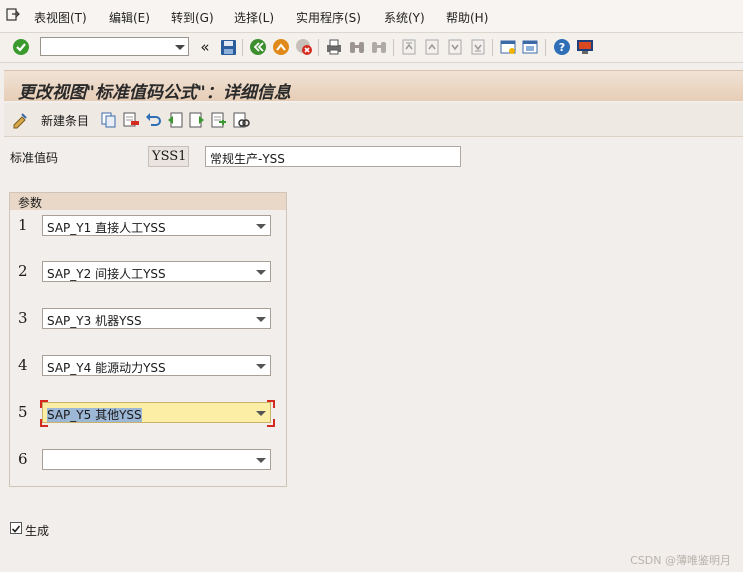 This screenshot has height=572, width=743. I want to click on menu-selection: 选择(L), so click(254, 17).